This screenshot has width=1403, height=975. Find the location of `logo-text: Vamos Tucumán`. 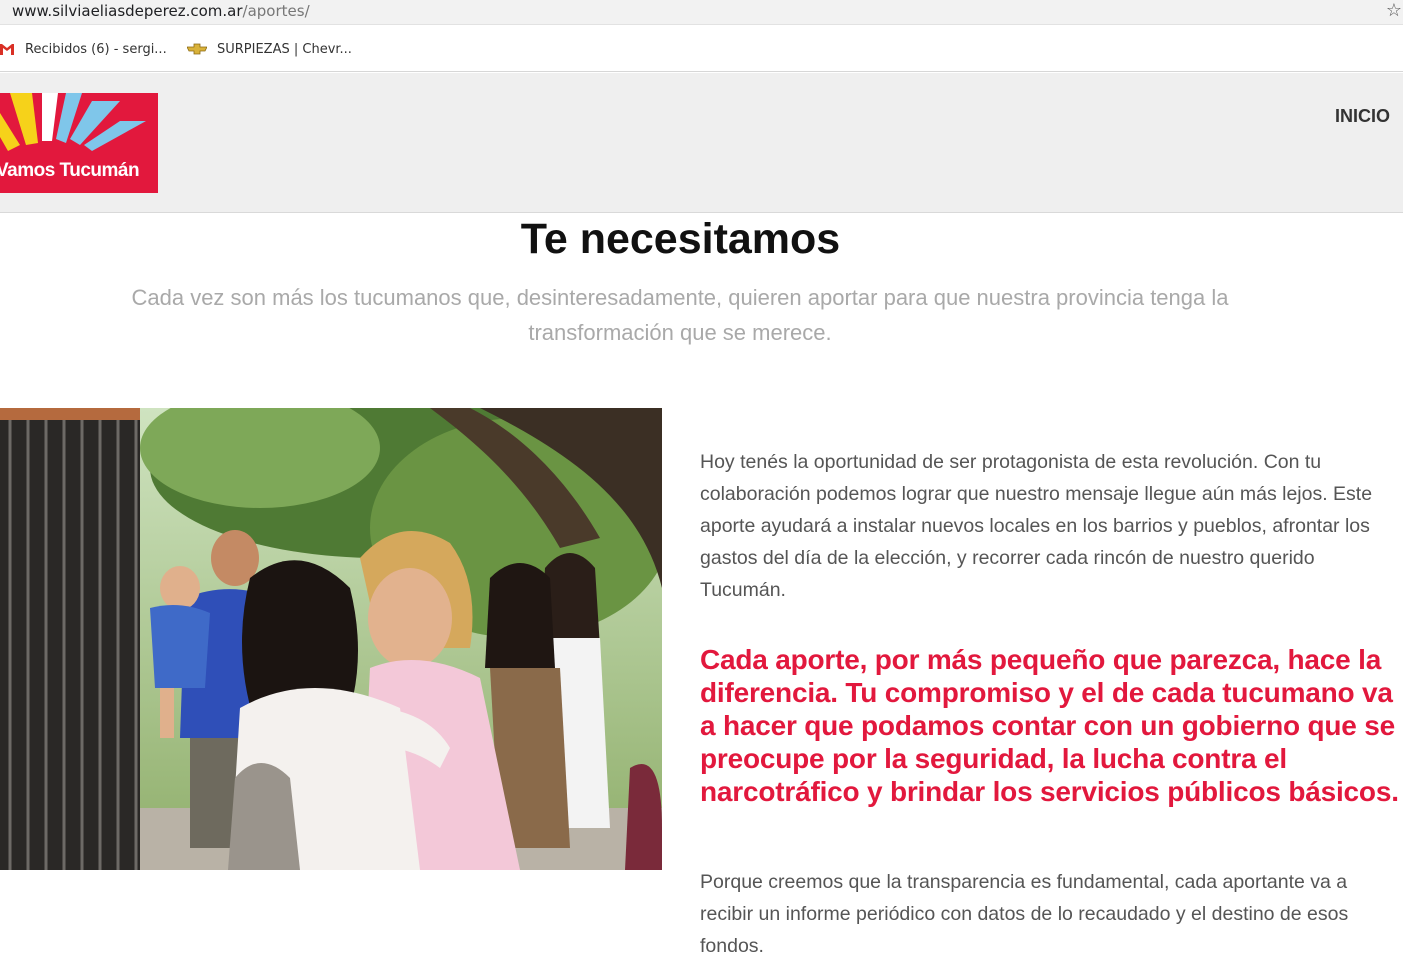

logo-text: Vamos Tucumán is located at coordinates (70, 170).